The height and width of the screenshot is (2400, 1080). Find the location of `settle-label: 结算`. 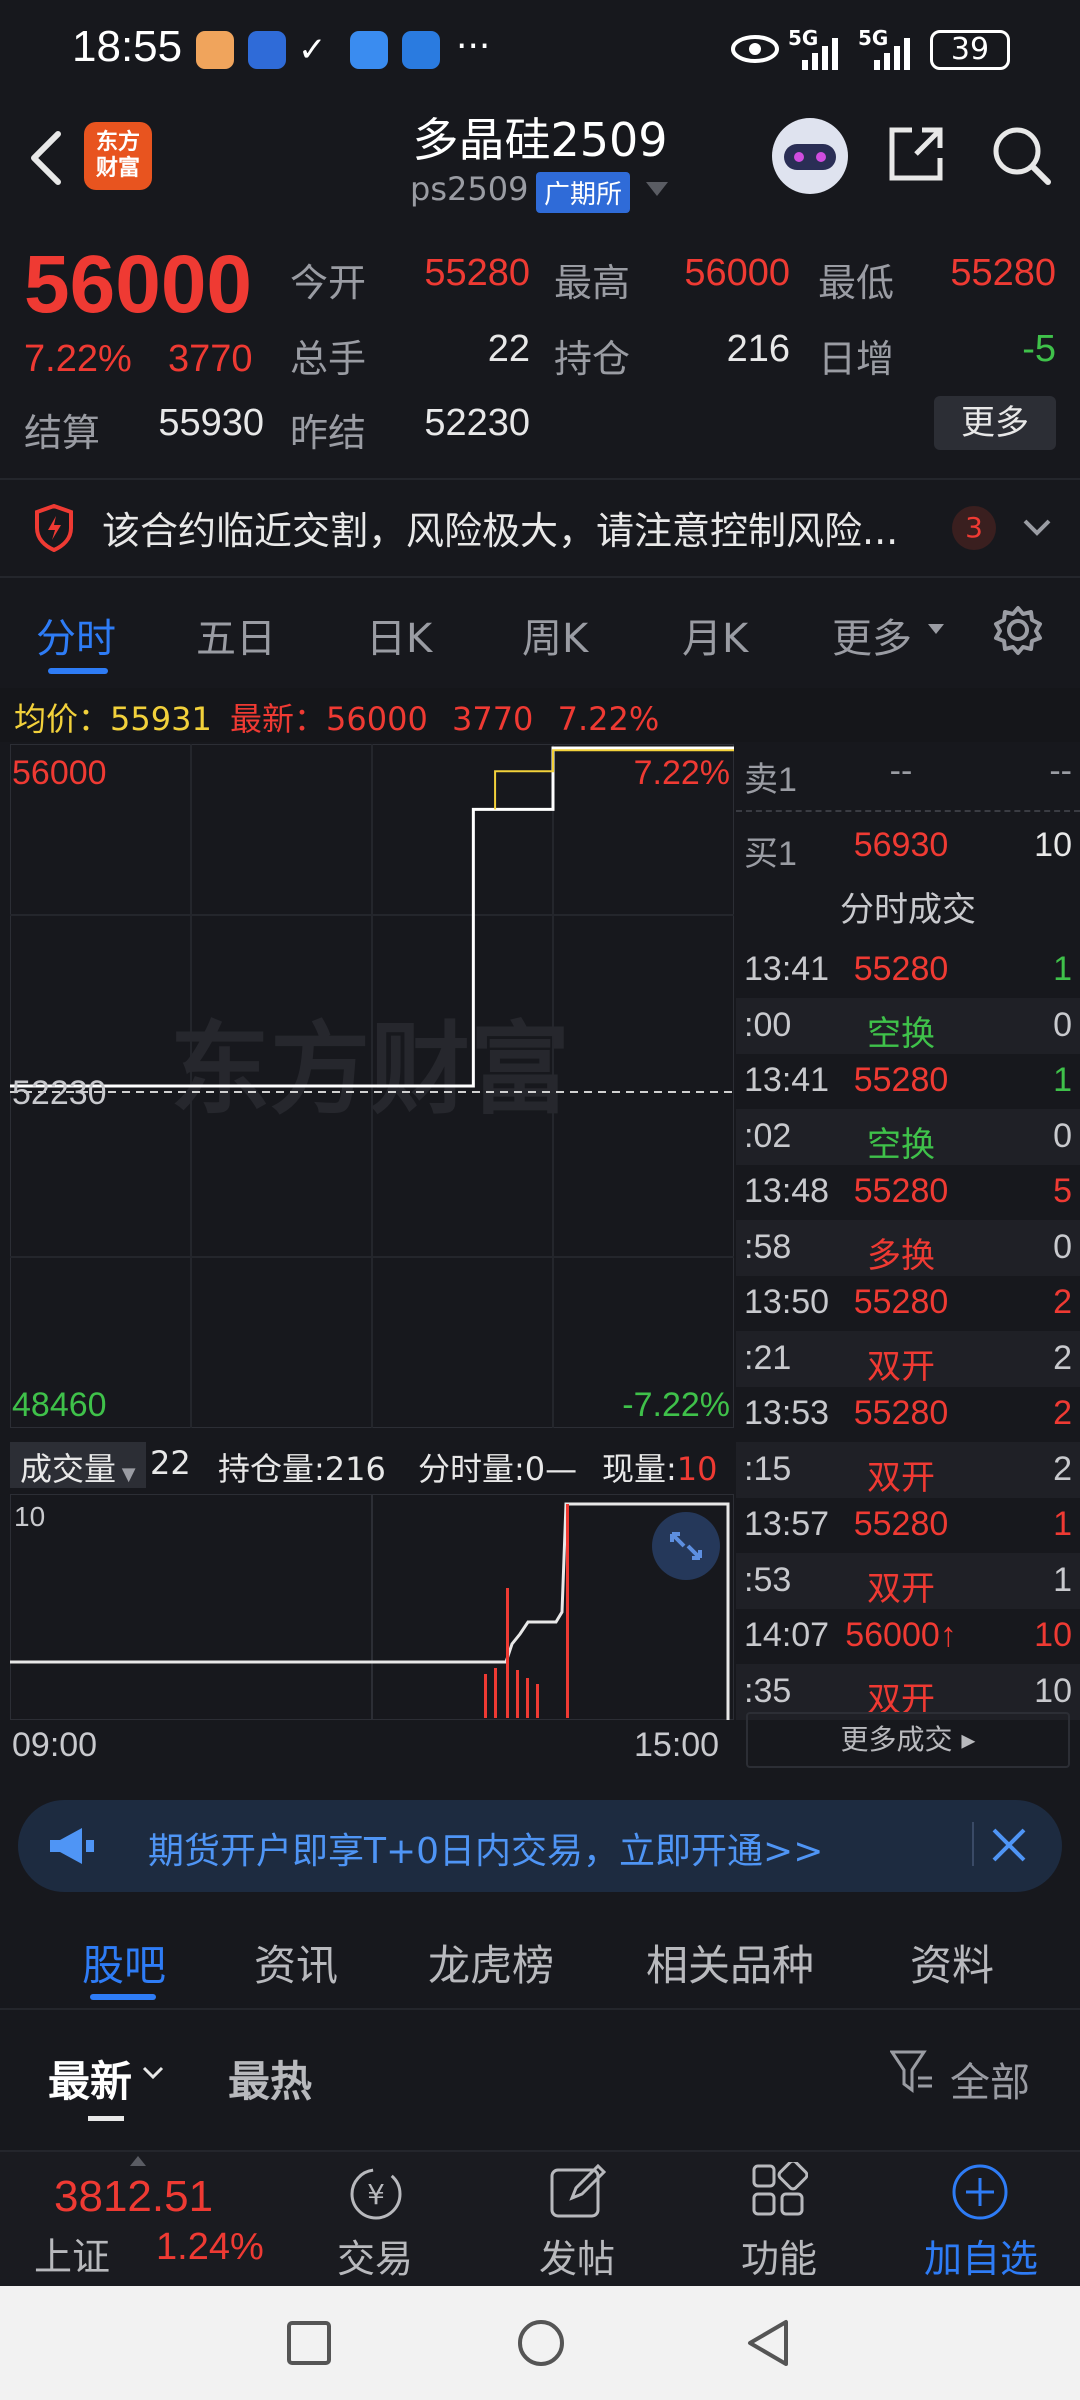

settle-label: 结算 is located at coordinates (62, 433).